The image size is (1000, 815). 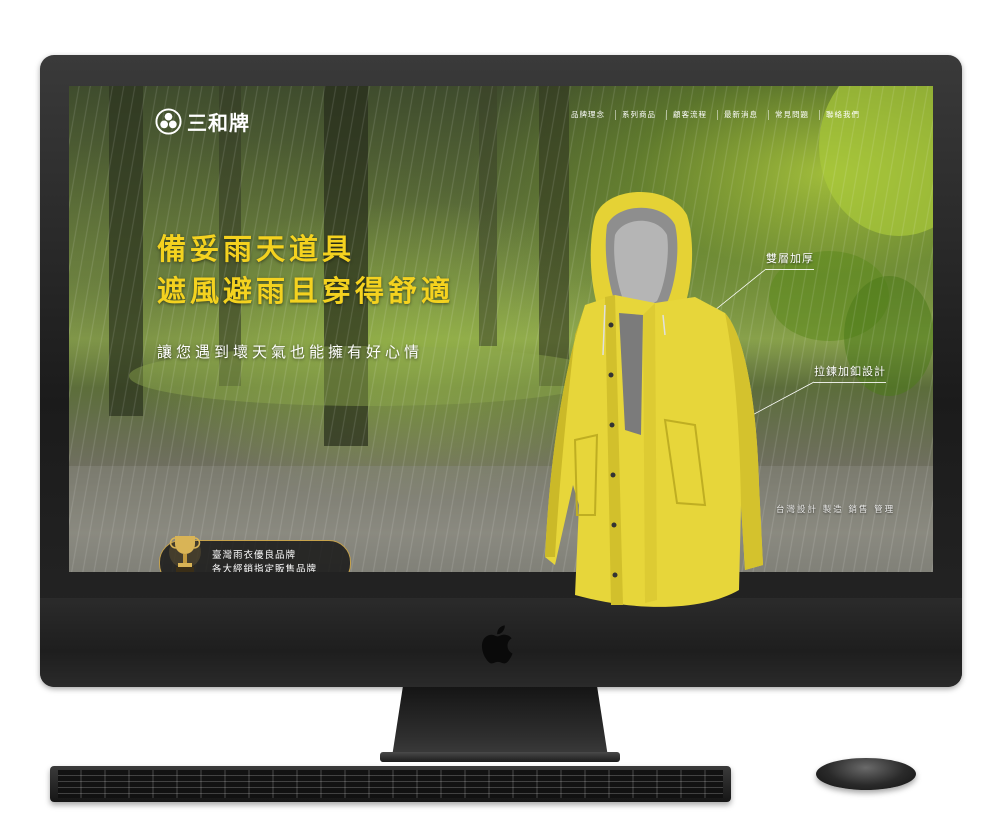 What do you see at coordinates (218, 122) in the screenshot?
I see `brand-name: 三和牌` at bounding box center [218, 122].